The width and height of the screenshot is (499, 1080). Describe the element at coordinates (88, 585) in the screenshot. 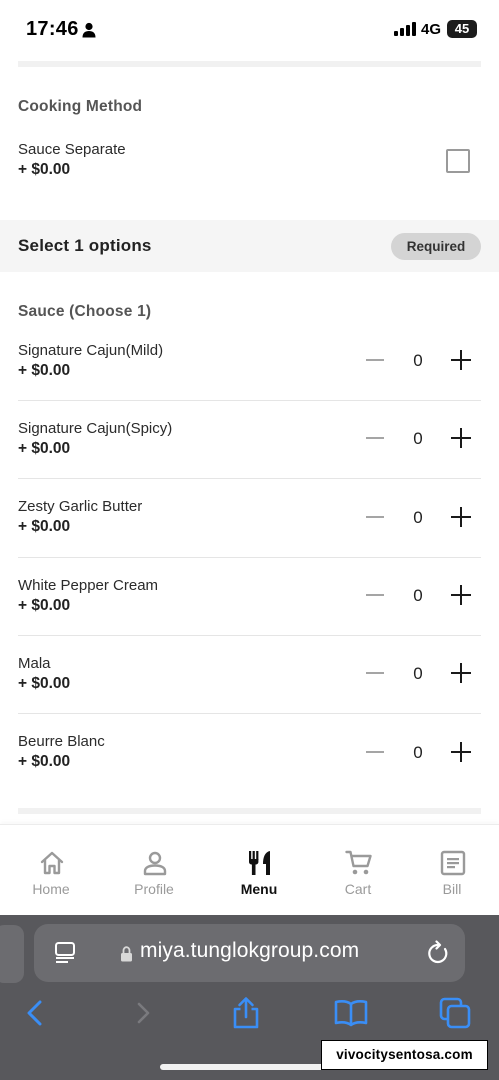

I see `sauce-option-name: White Pepper Cream` at that location.